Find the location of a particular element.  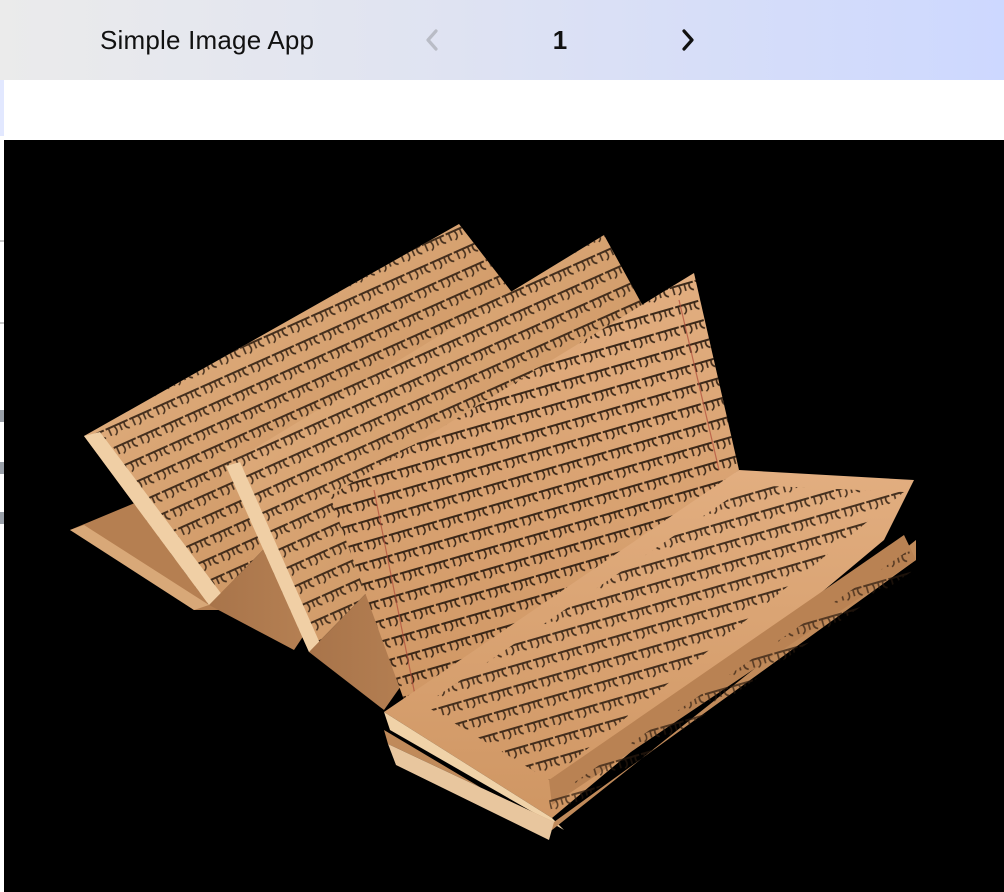

chevron-left-icon is located at coordinates (432, 40).